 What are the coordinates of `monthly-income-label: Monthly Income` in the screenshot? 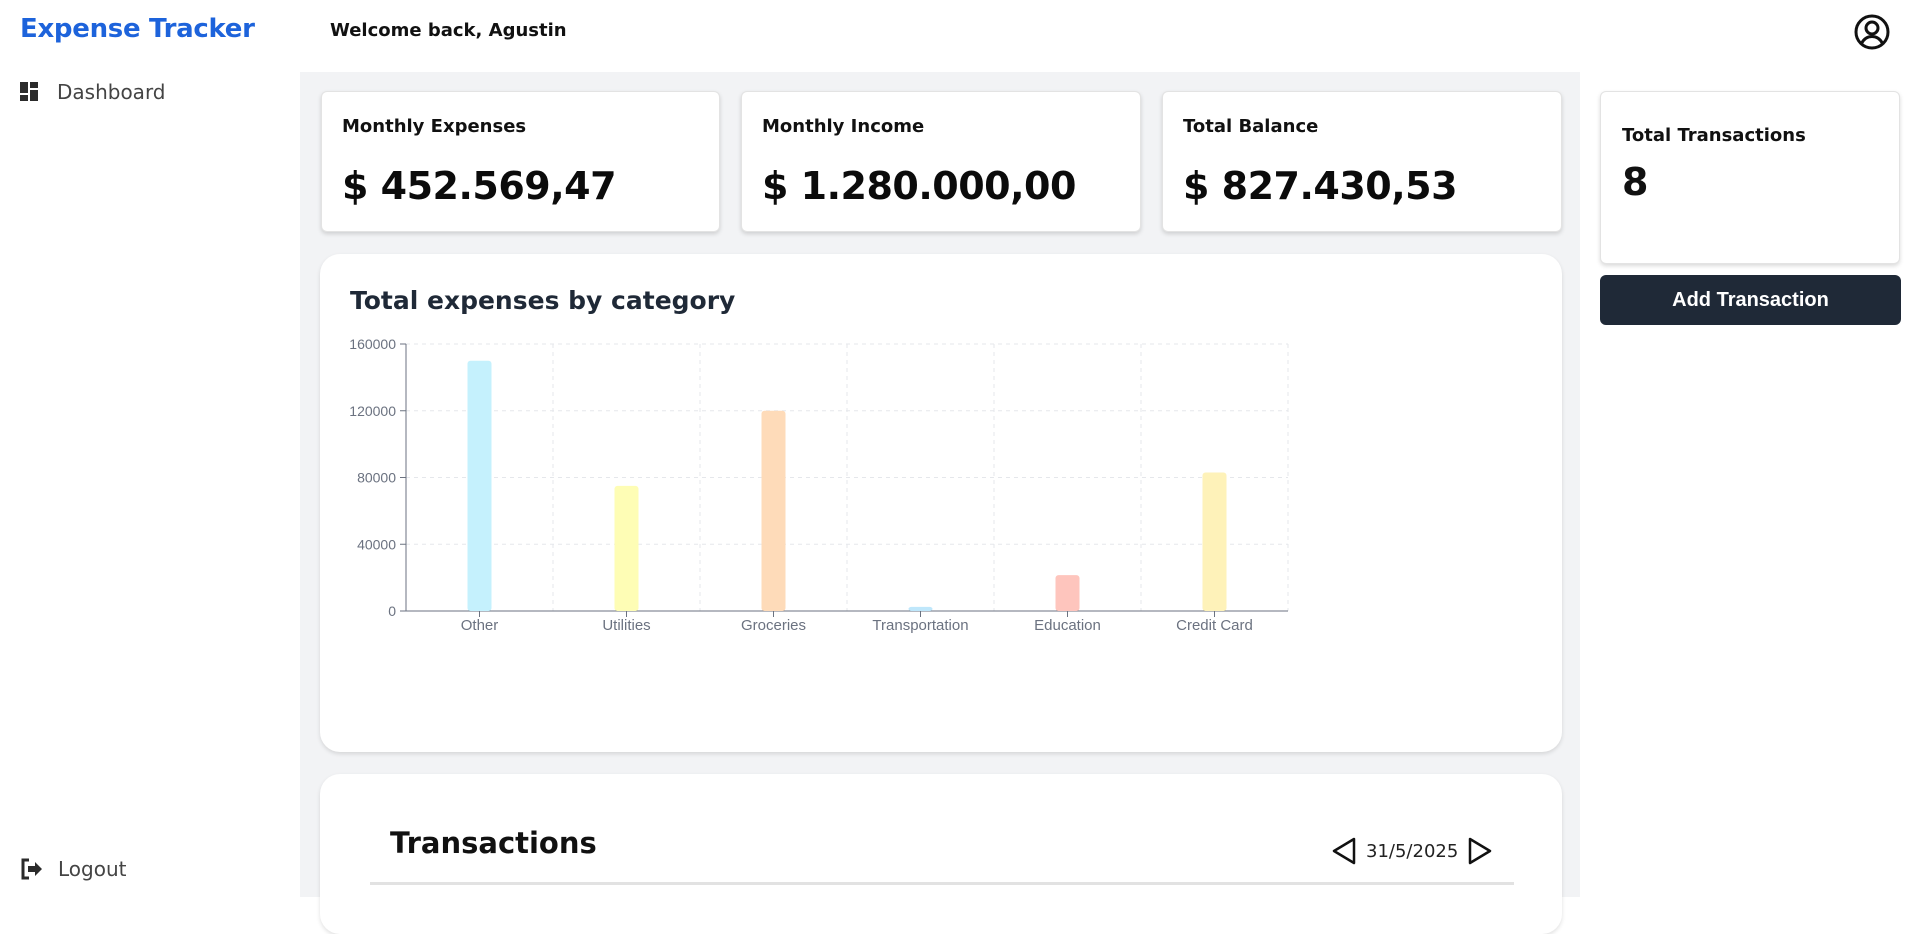 It's located at (843, 126).